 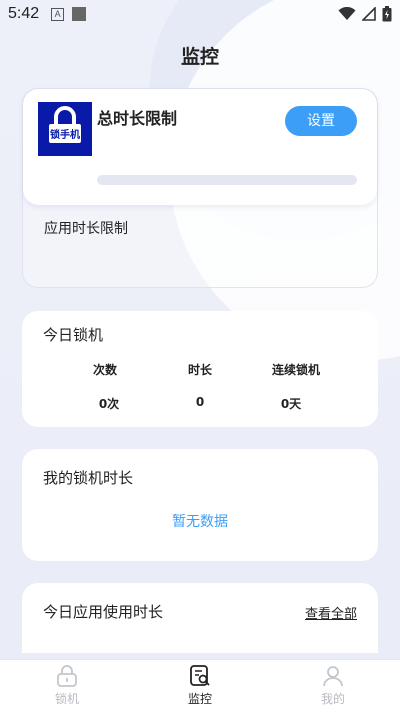 I want to click on today-lock-card: 今日锁机 次数 时长 连续锁机 0次 0 0天, so click(x=200, y=369).